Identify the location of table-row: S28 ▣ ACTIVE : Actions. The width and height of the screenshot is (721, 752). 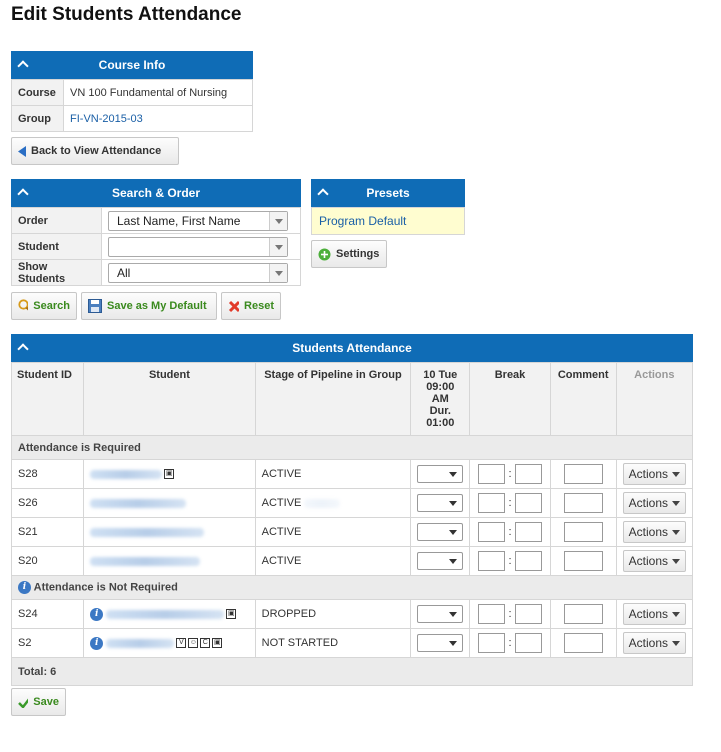
(352, 474).